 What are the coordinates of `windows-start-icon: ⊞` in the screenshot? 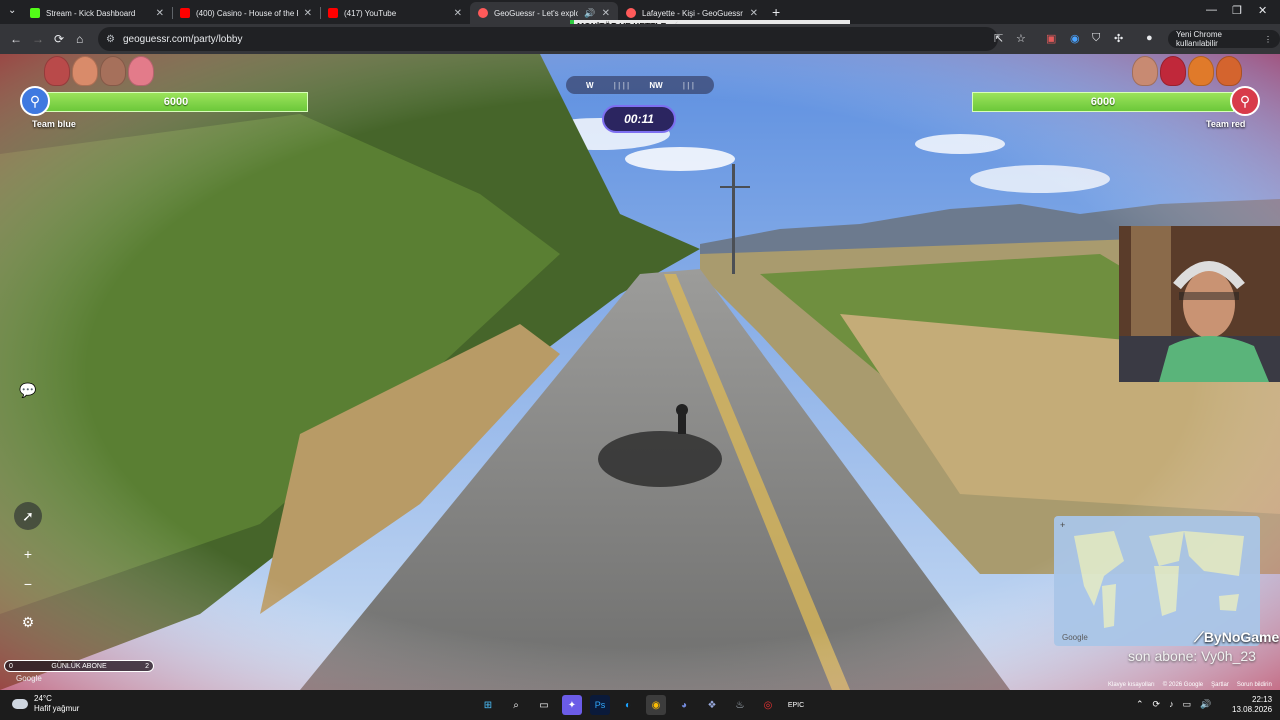 It's located at (488, 705).